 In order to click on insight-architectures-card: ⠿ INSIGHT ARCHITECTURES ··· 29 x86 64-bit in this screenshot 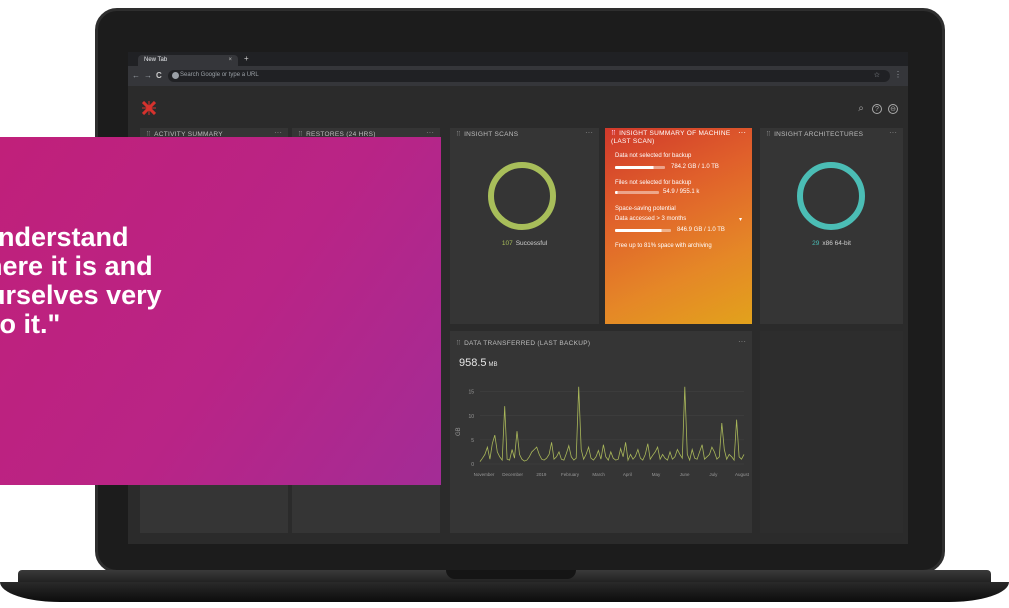, I will do `click(831, 226)`.